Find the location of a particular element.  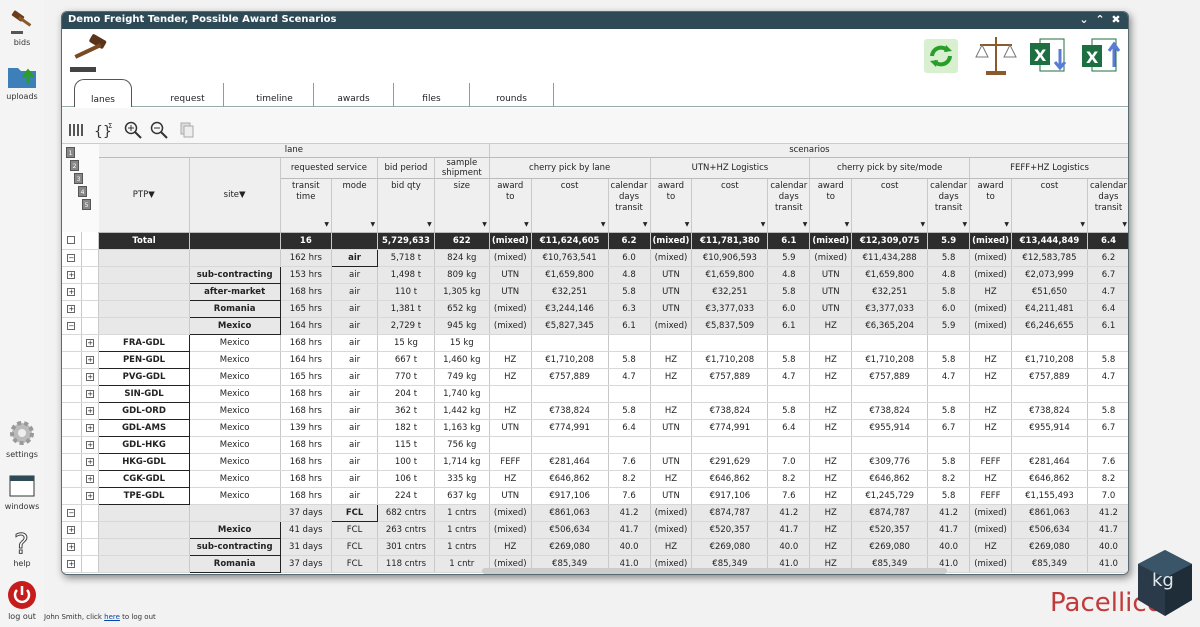

level-1-button: 1 is located at coordinates (70, 152).